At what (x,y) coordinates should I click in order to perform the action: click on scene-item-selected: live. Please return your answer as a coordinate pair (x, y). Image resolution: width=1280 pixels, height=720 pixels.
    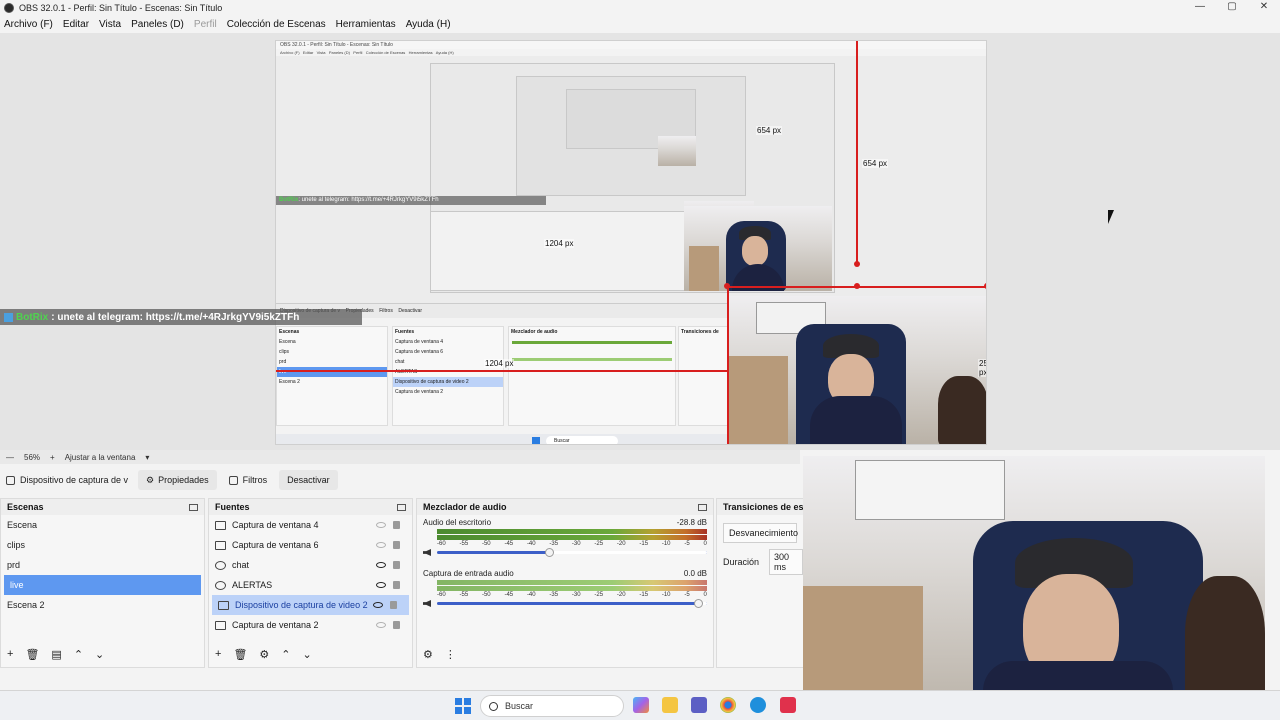
    Looking at the image, I should click on (102, 585).